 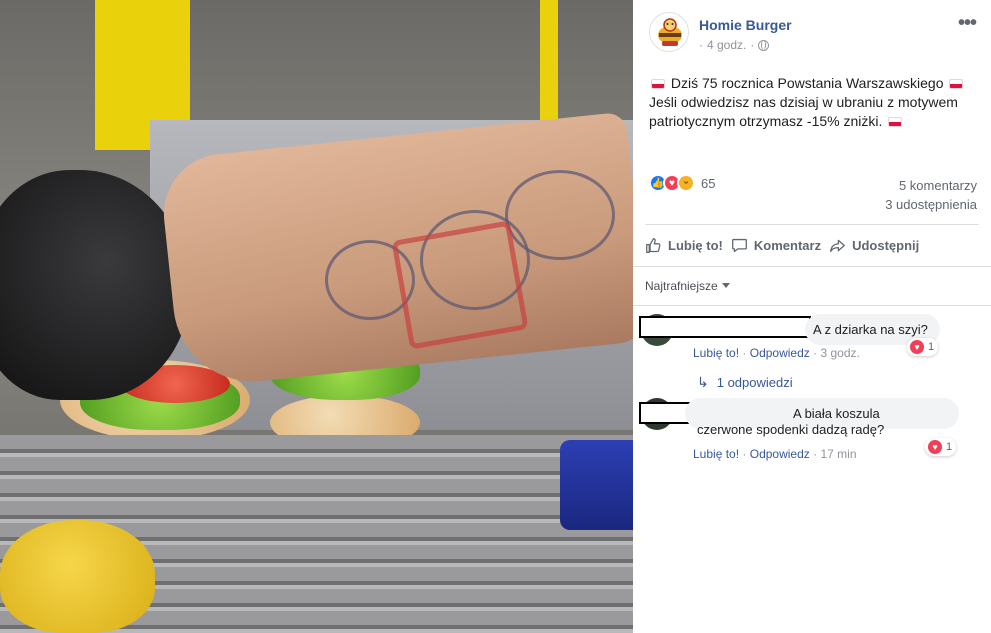 I want to click on like-button: Lubię to!, so click(x=684, y=245).